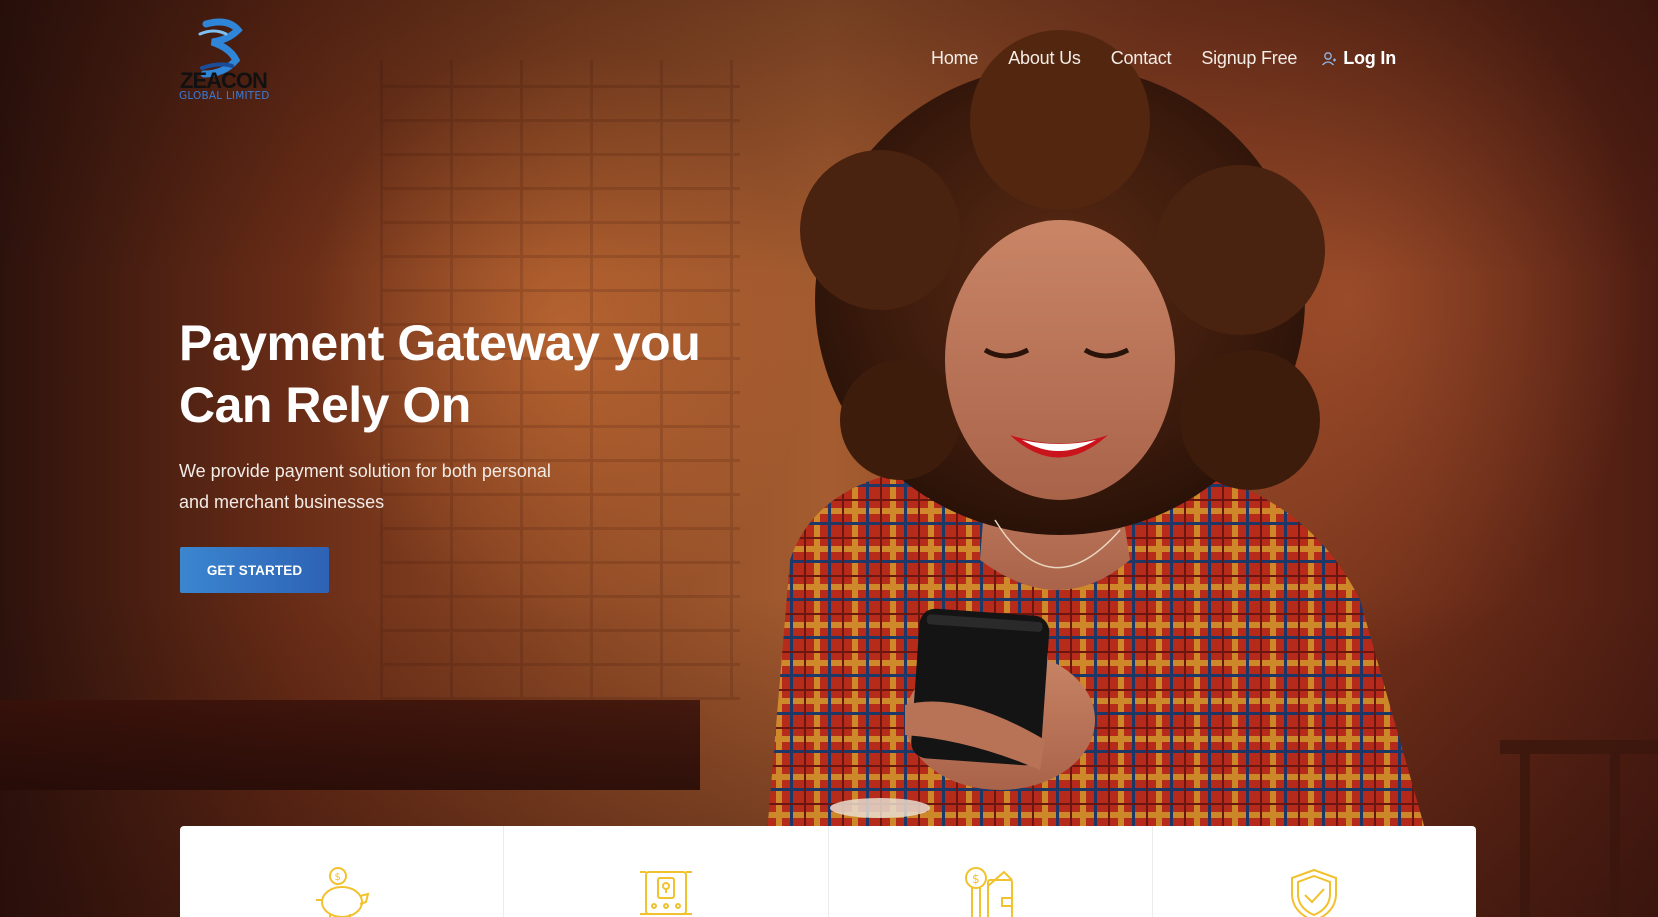 This screenshot has width=1658, height=917. I want to click on nav-signup-free: Signup Free, so click(1249, 58).